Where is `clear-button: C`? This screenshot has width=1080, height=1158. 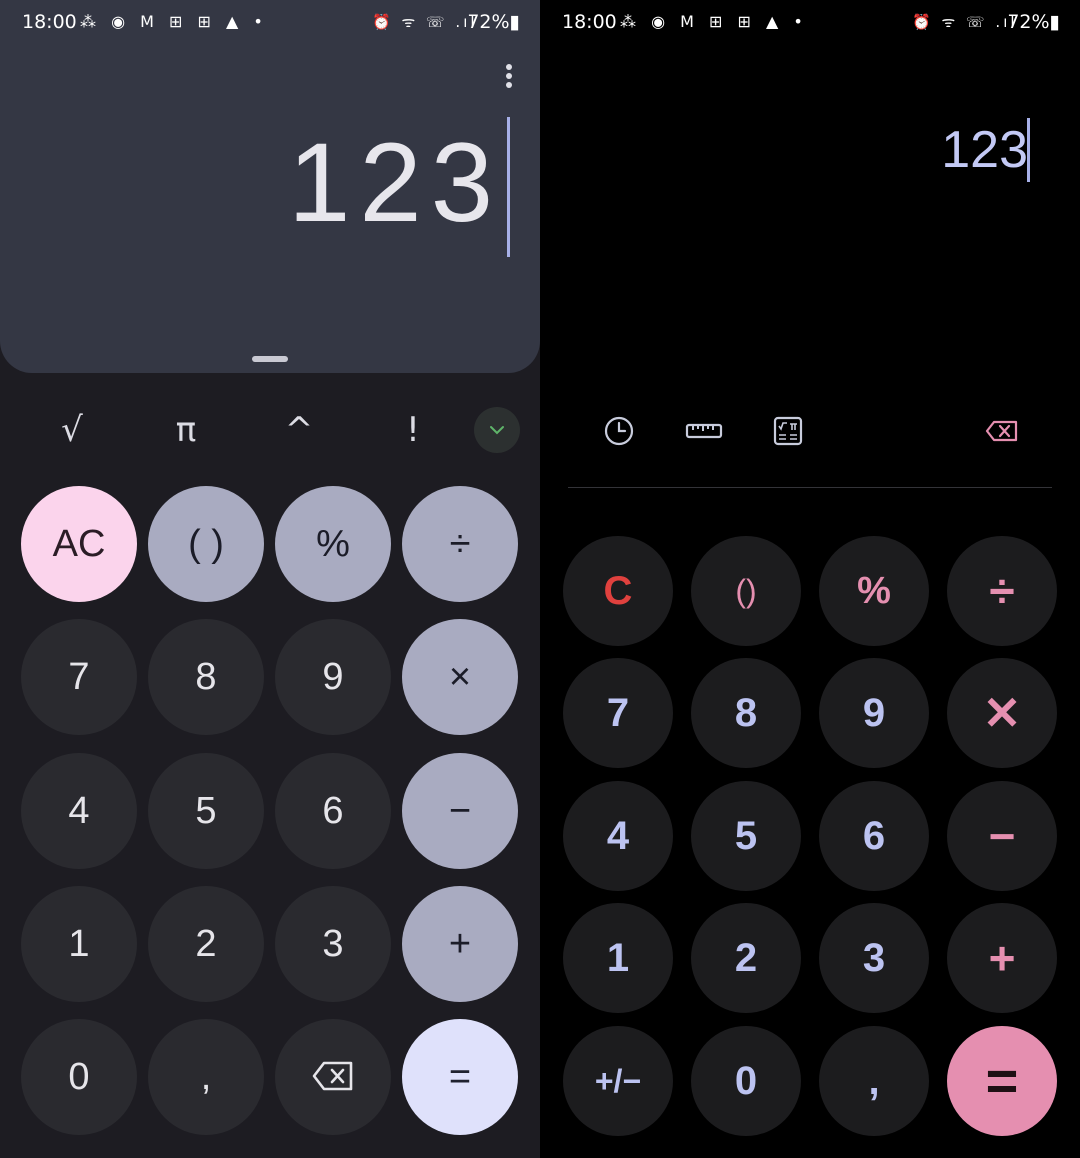
clear-button: C is located at coordinates (618, 591).